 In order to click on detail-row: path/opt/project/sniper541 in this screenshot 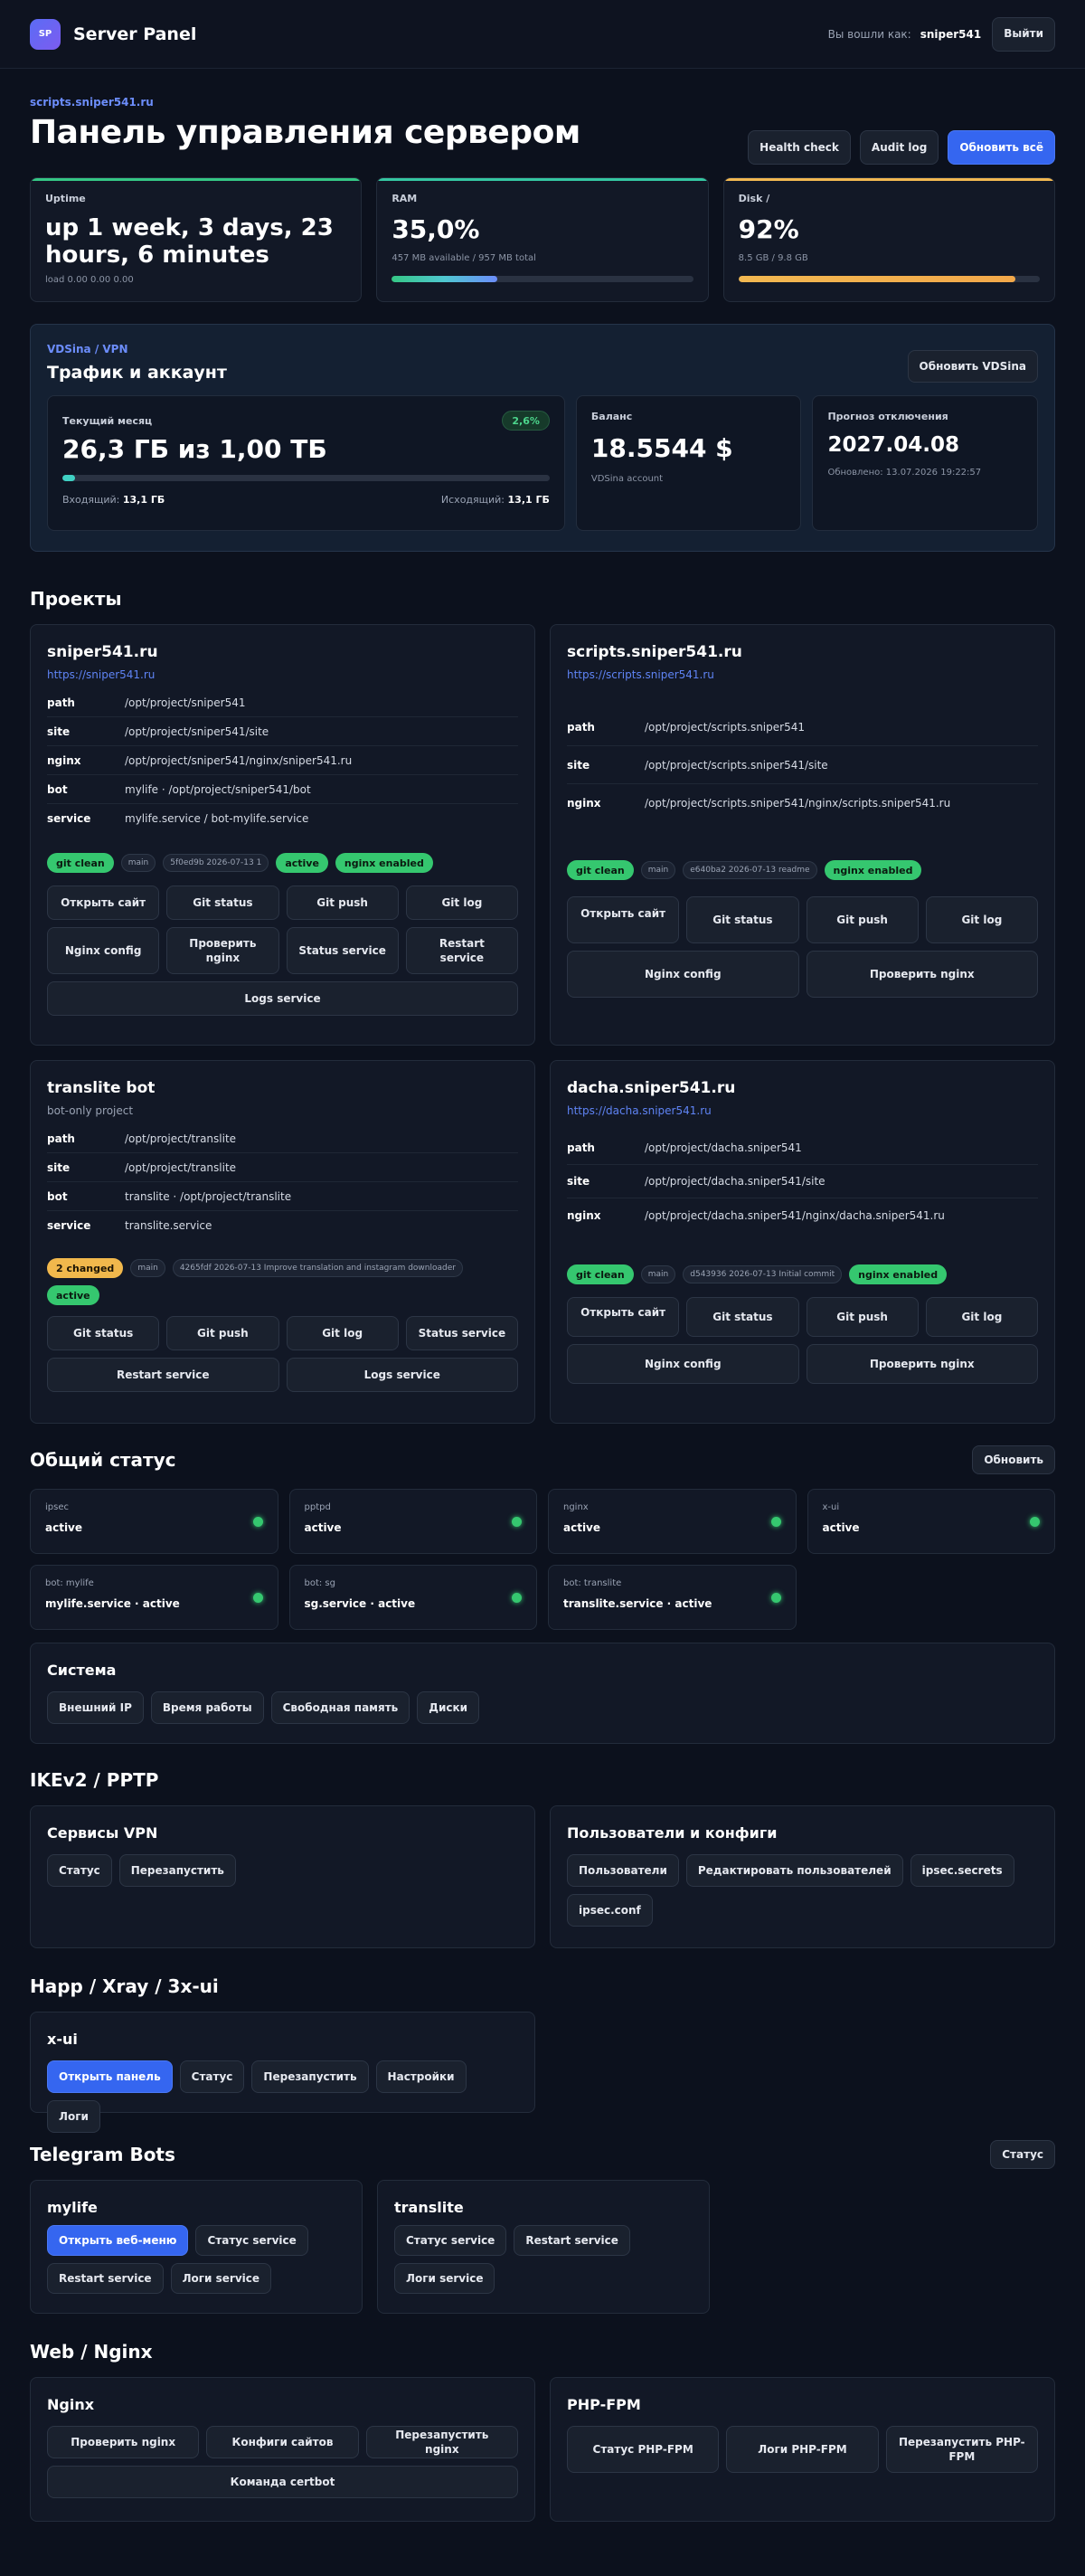, I will do `click(283, 703)`.